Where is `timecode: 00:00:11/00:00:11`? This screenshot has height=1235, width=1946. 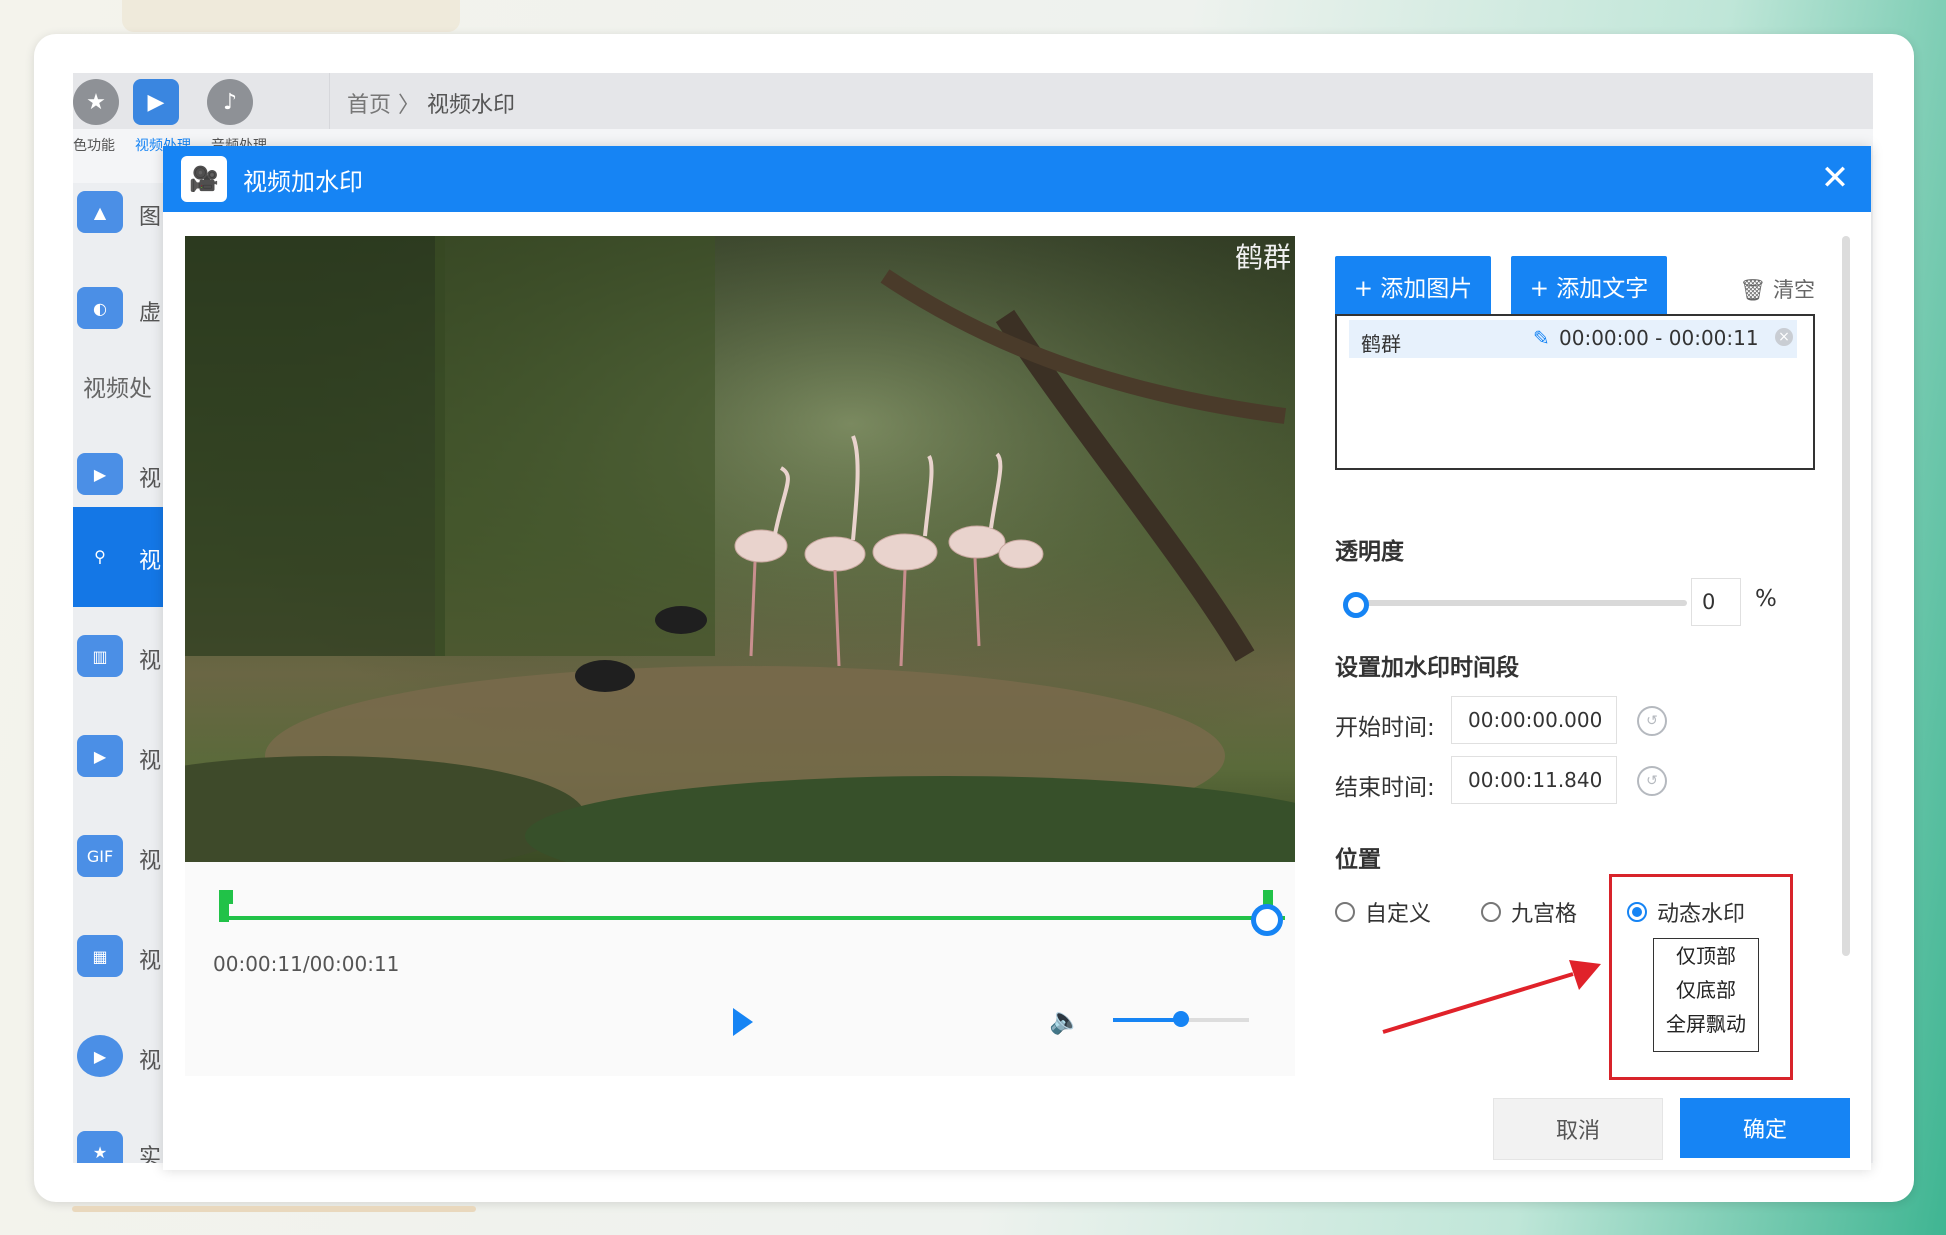 timecode: 00:00:11/00:00:11 is located at coordinates (306, 964).